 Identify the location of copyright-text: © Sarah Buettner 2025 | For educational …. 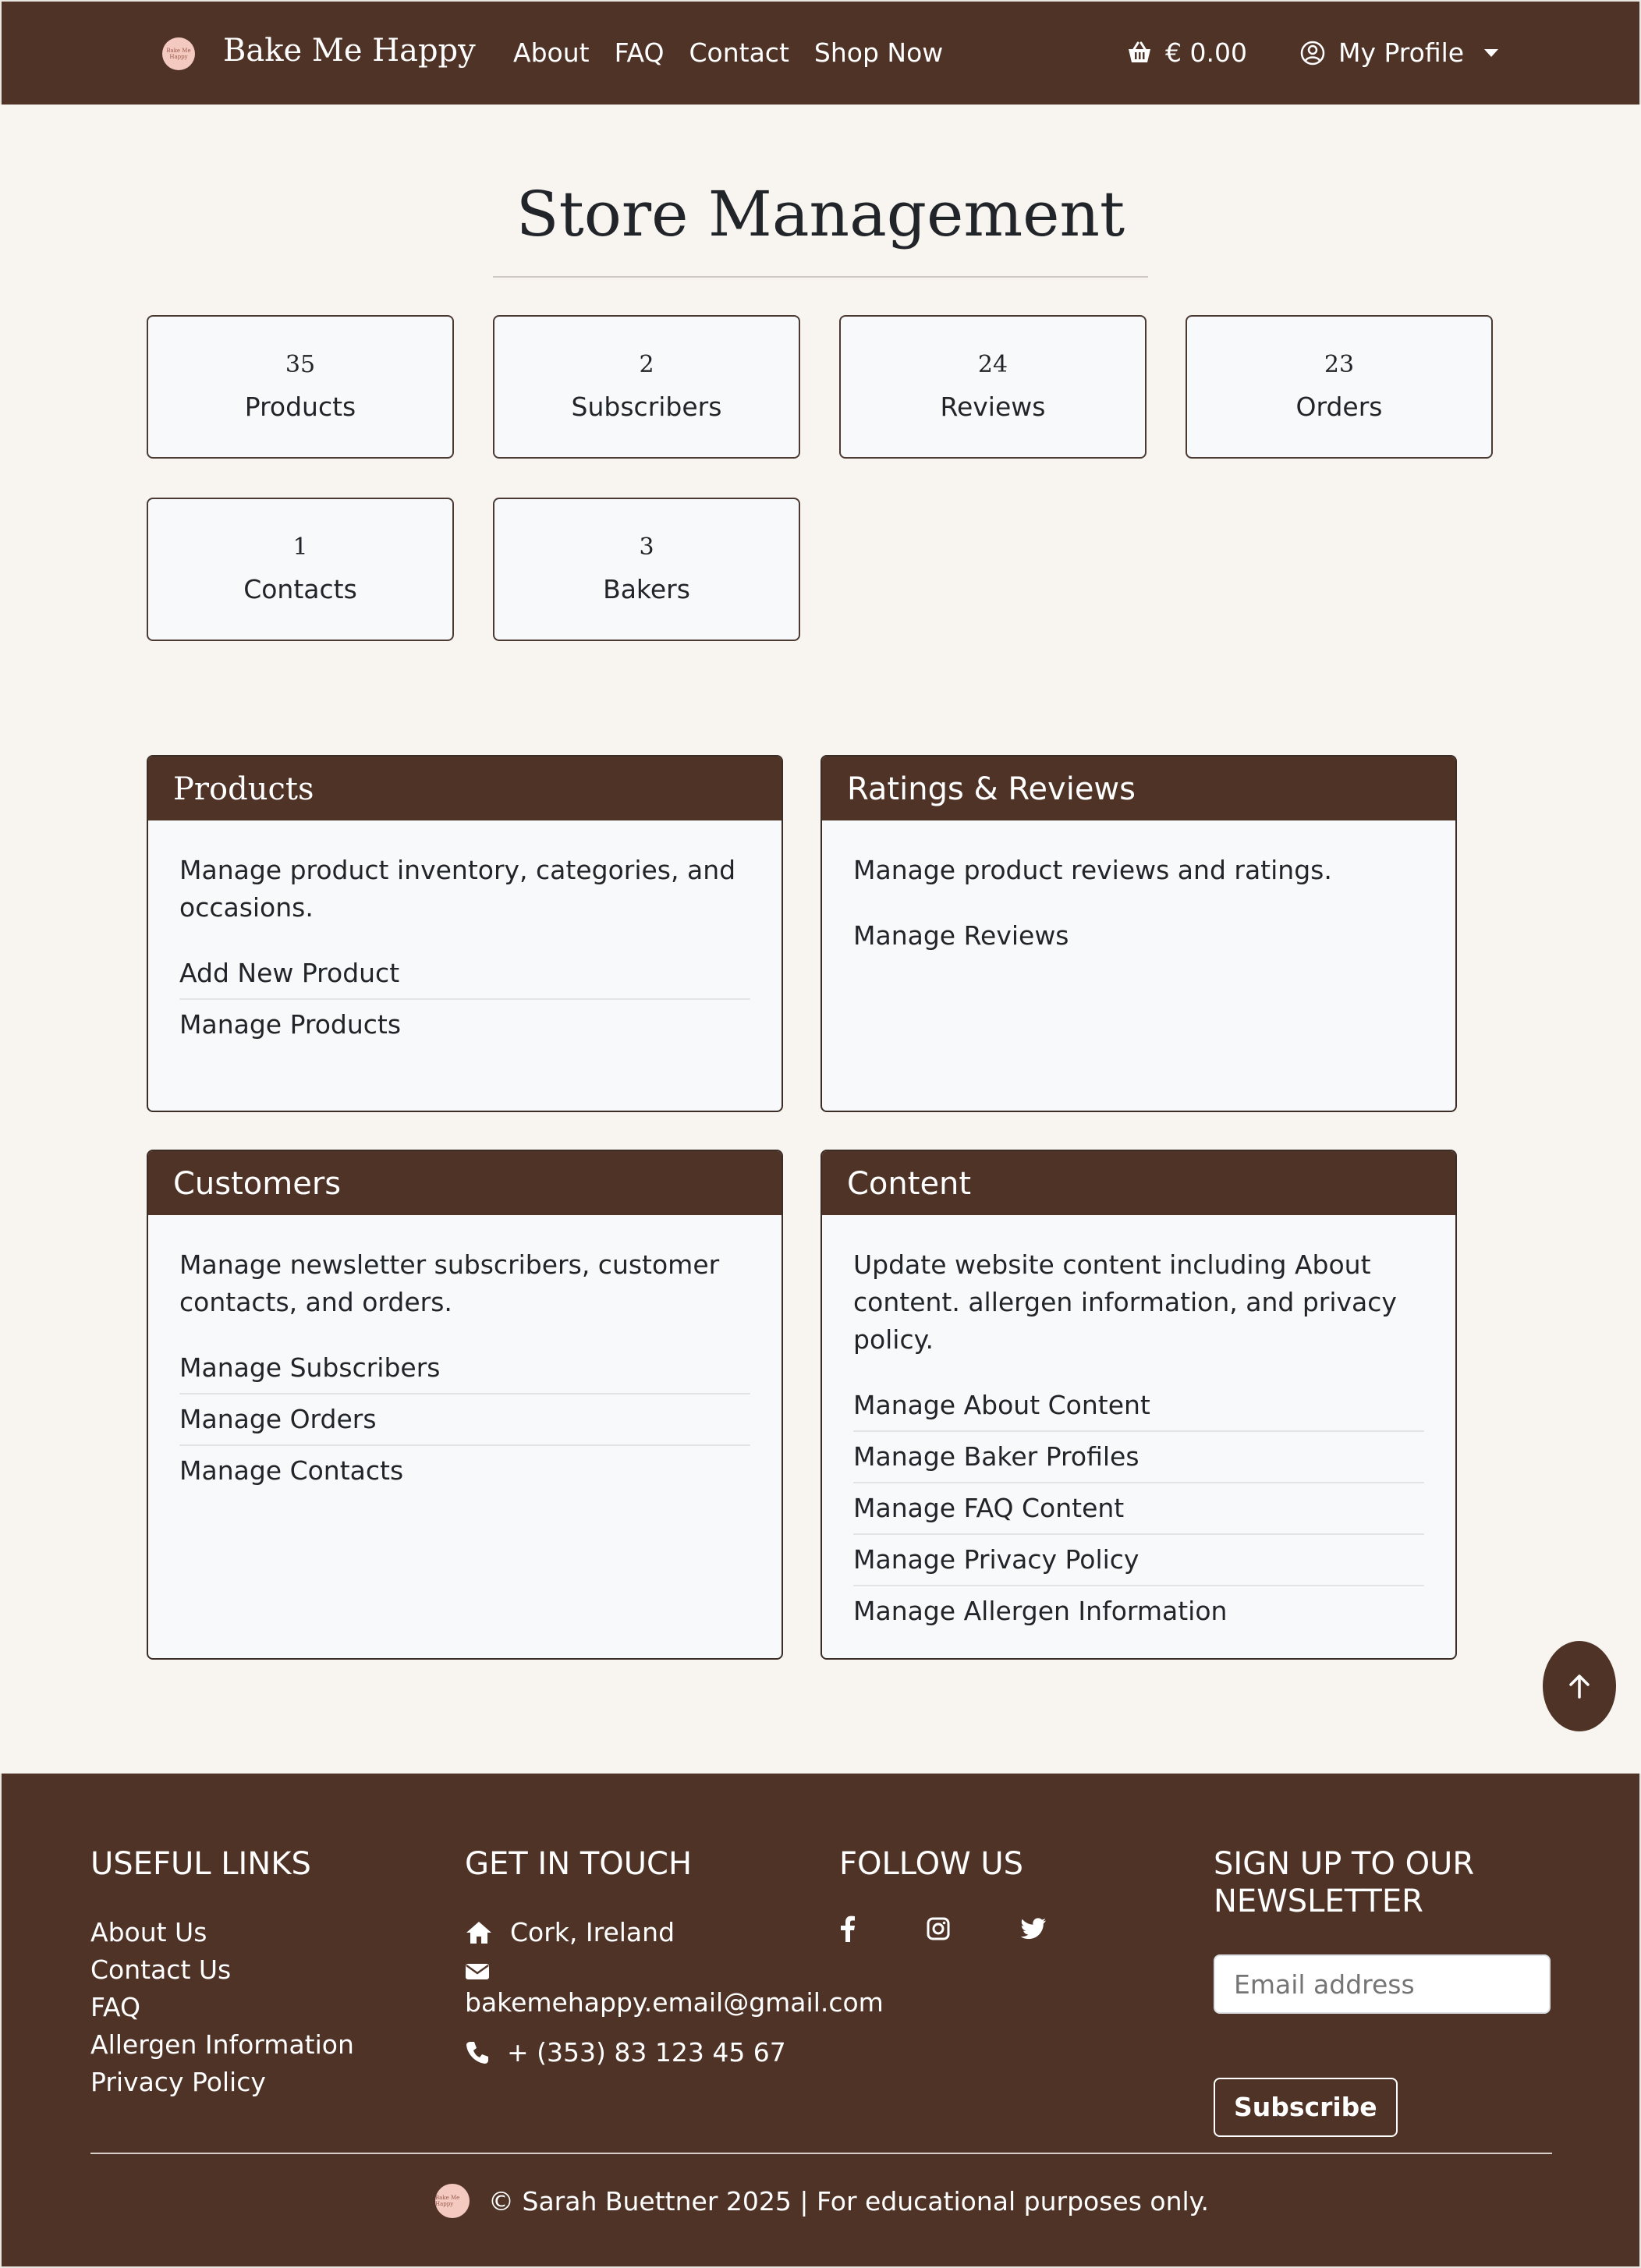
(848, 2201).